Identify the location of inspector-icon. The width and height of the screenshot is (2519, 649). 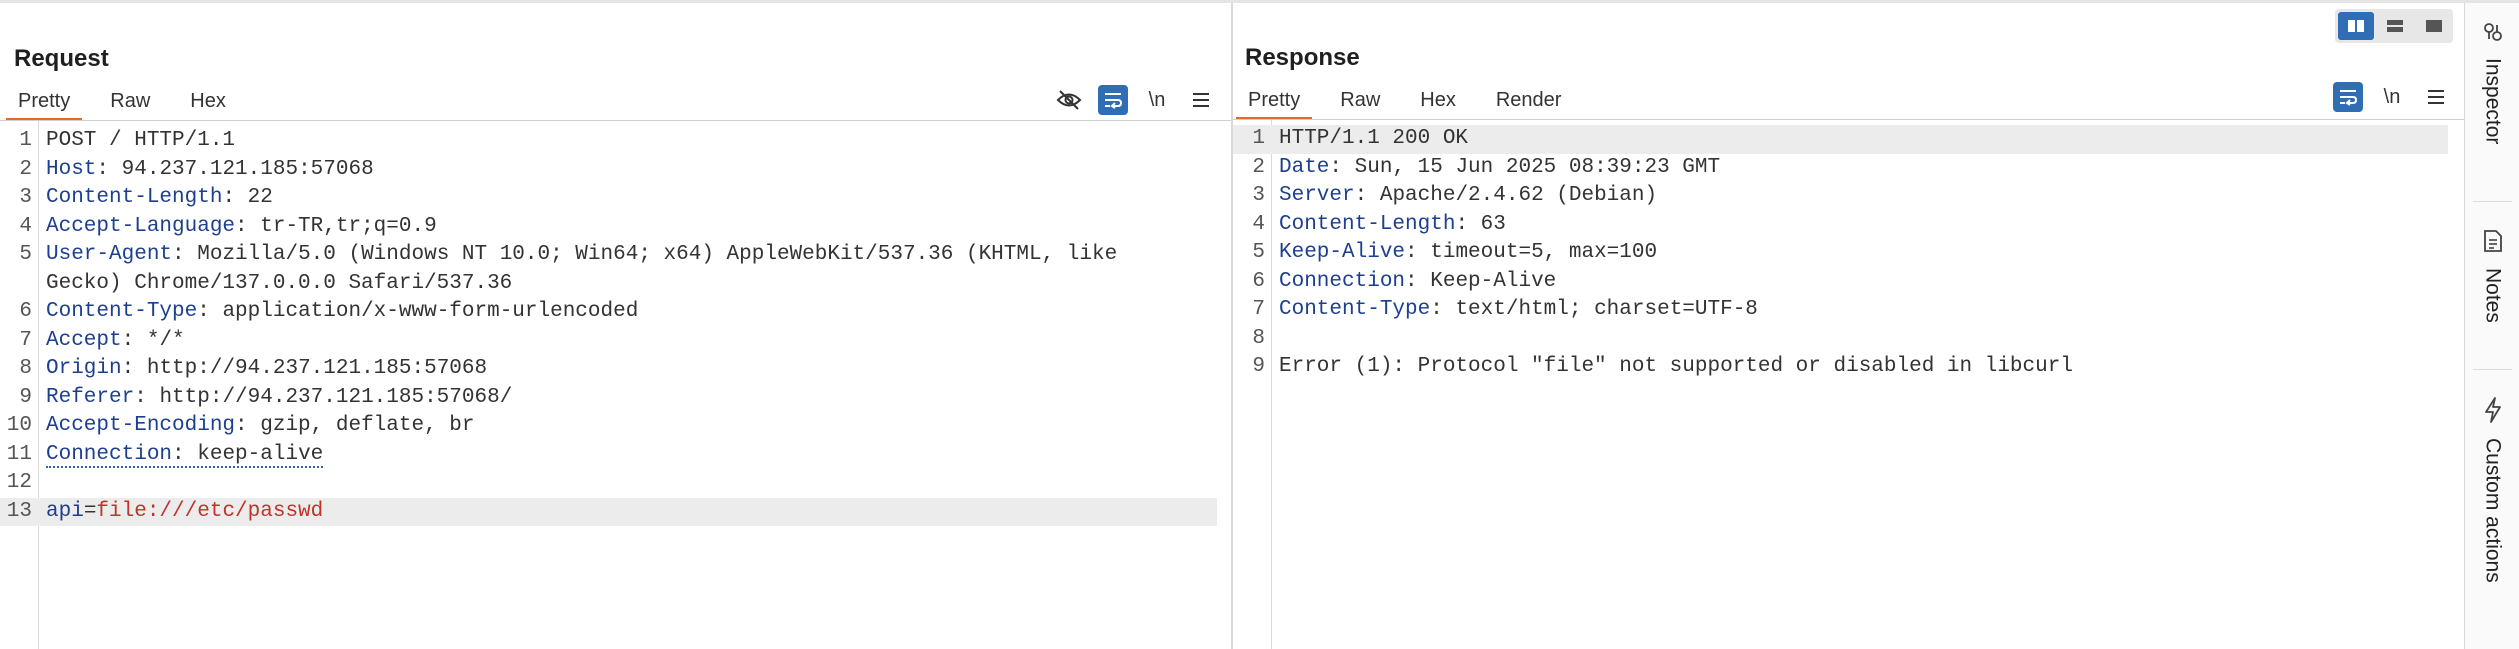
(2493, 34).